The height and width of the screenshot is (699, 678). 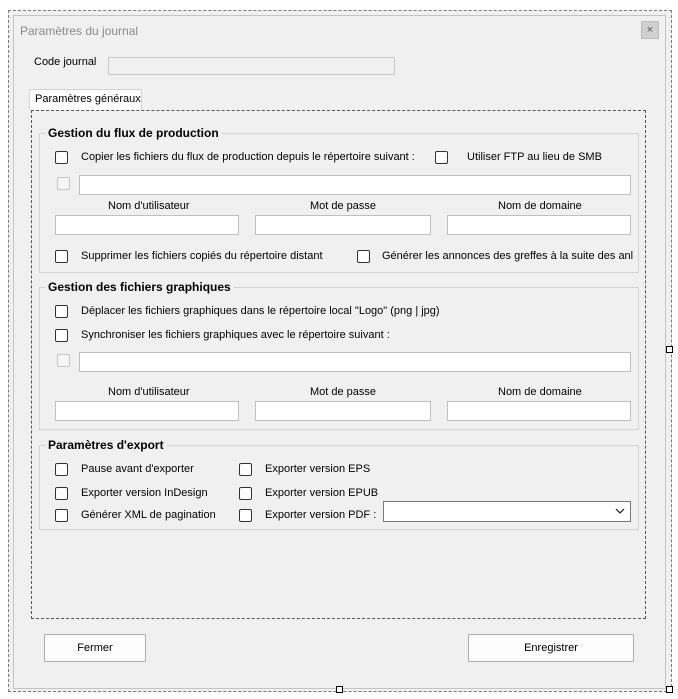 What do you see at coordinates (63, 360) in the screenshot?
I see `graphics-path-checkbox` at bounding box center [63, 360].